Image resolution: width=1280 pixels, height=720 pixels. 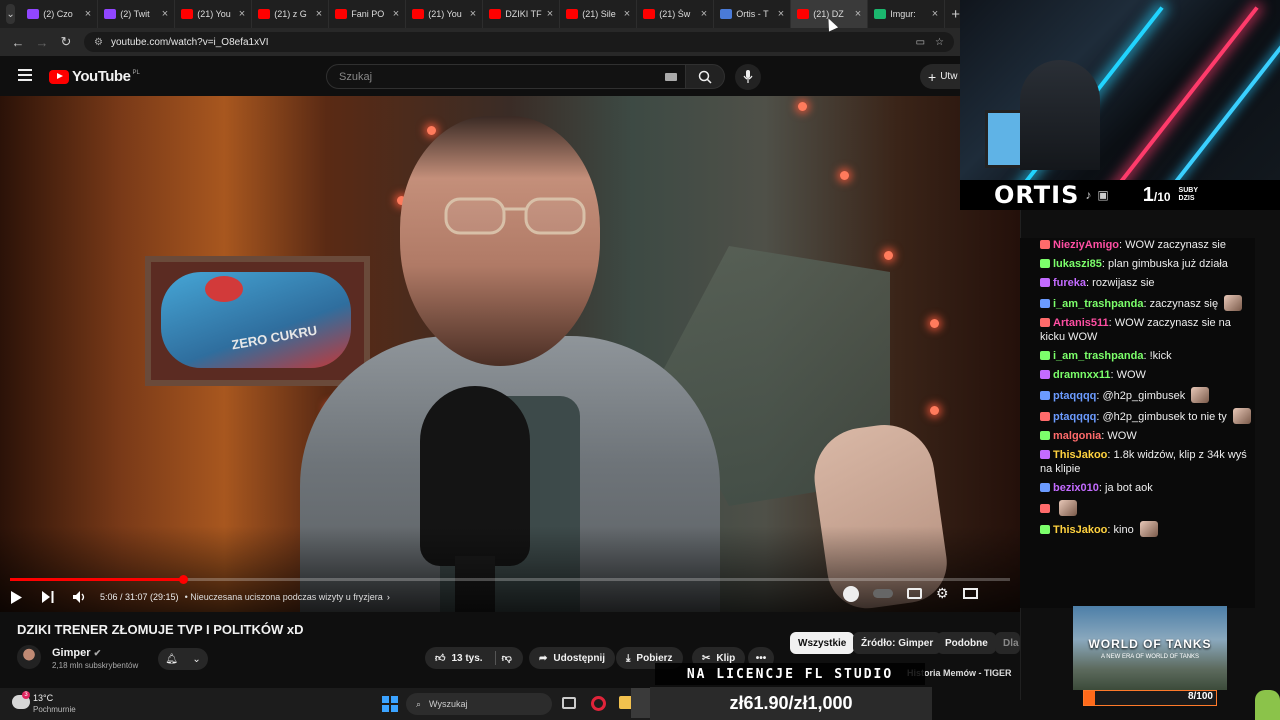 I want to click on taskbar-search: ⌕ Wyszukaj, so click(x=479, y=704).